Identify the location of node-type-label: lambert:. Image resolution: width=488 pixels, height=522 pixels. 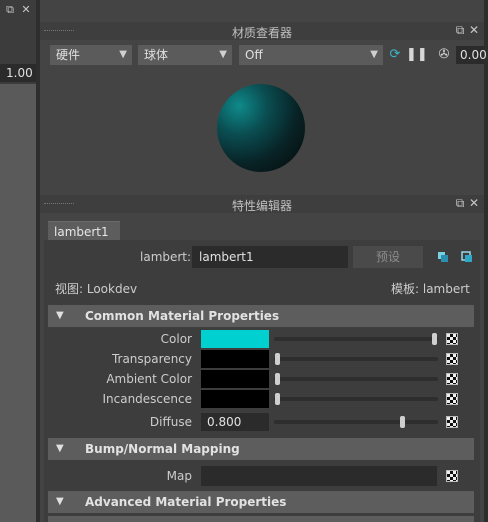
(166, 257).